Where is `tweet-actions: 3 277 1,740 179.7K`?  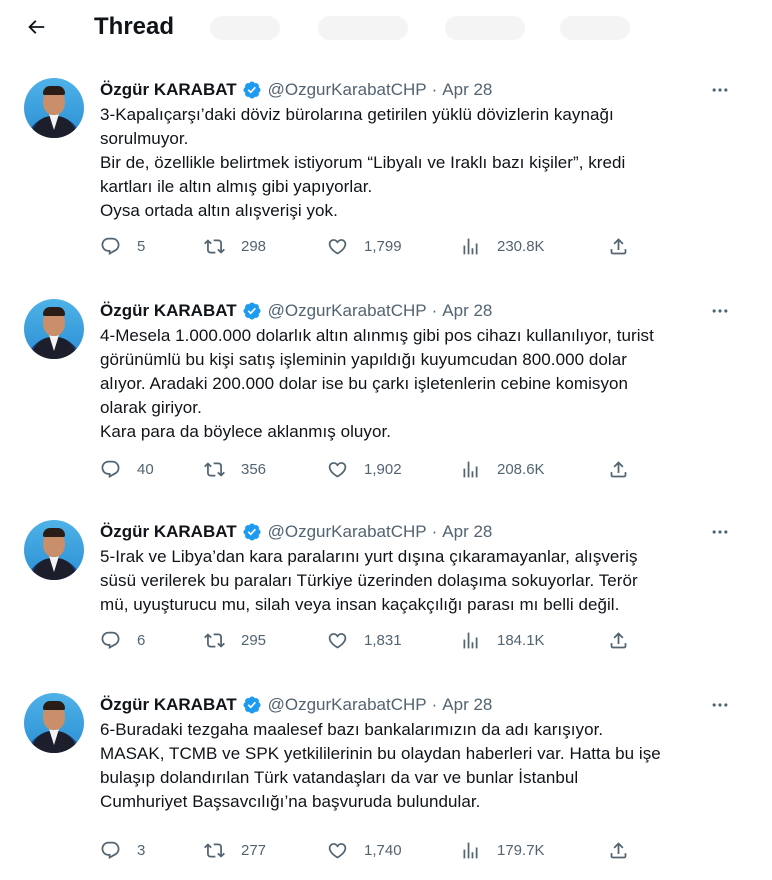 tweet-actions: 3 277 1,740 179.7K is located at coordinates (370, 850).